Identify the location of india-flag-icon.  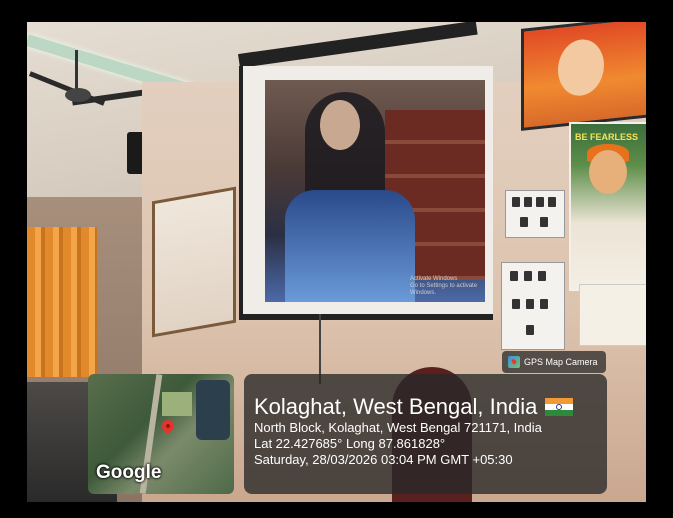
(559, 407).